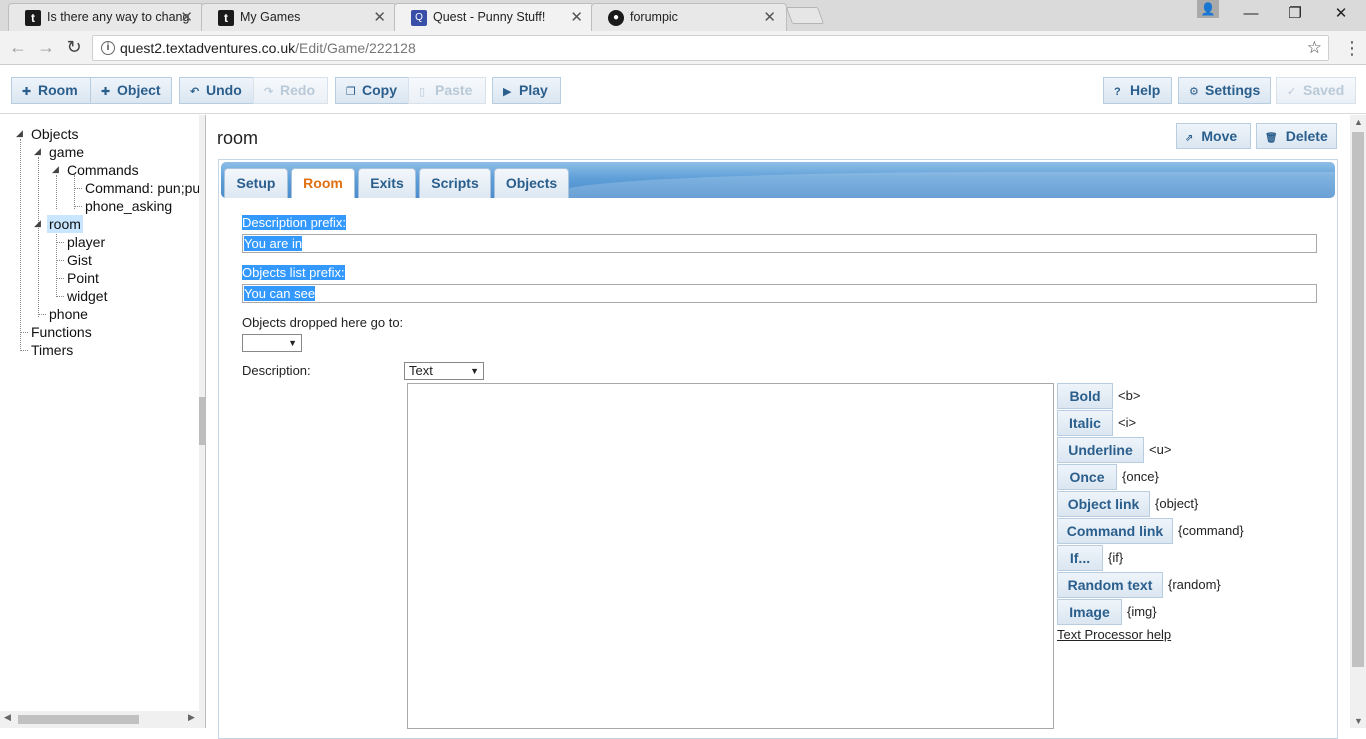 Image resolution: width=1366 pixels, height=739 pixels. What do you see at coordinates (1085, 396) in the screenshot?
I see `bold-button: Bold` at bounding box center [1085, 396].